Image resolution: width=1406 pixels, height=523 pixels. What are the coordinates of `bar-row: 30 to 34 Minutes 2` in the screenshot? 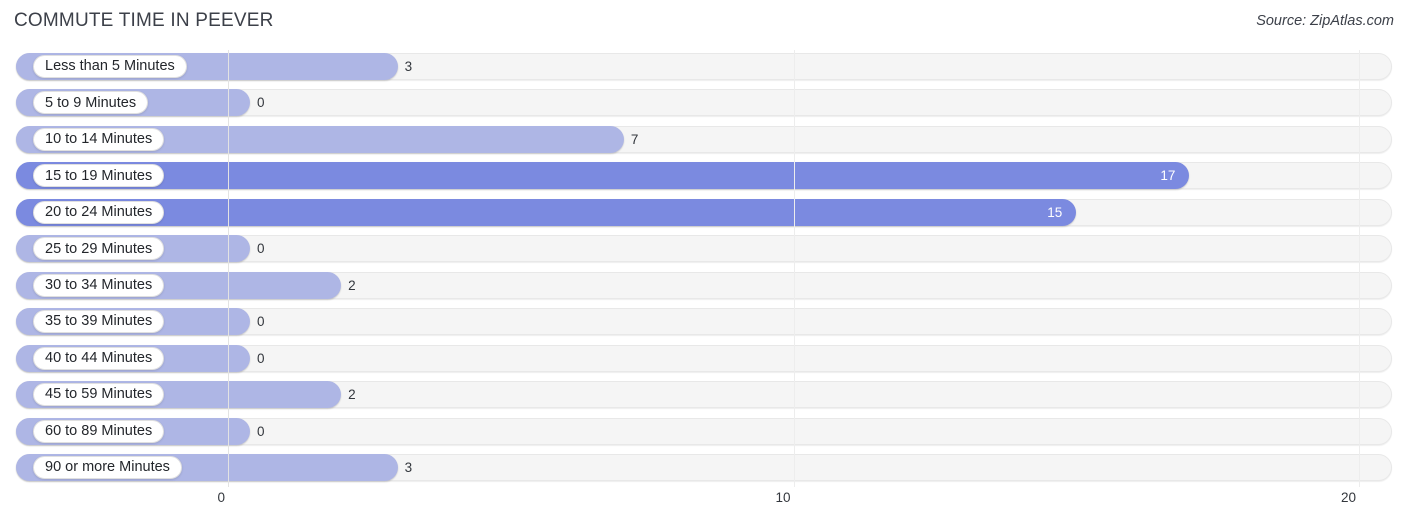 It's located at (703, 287).